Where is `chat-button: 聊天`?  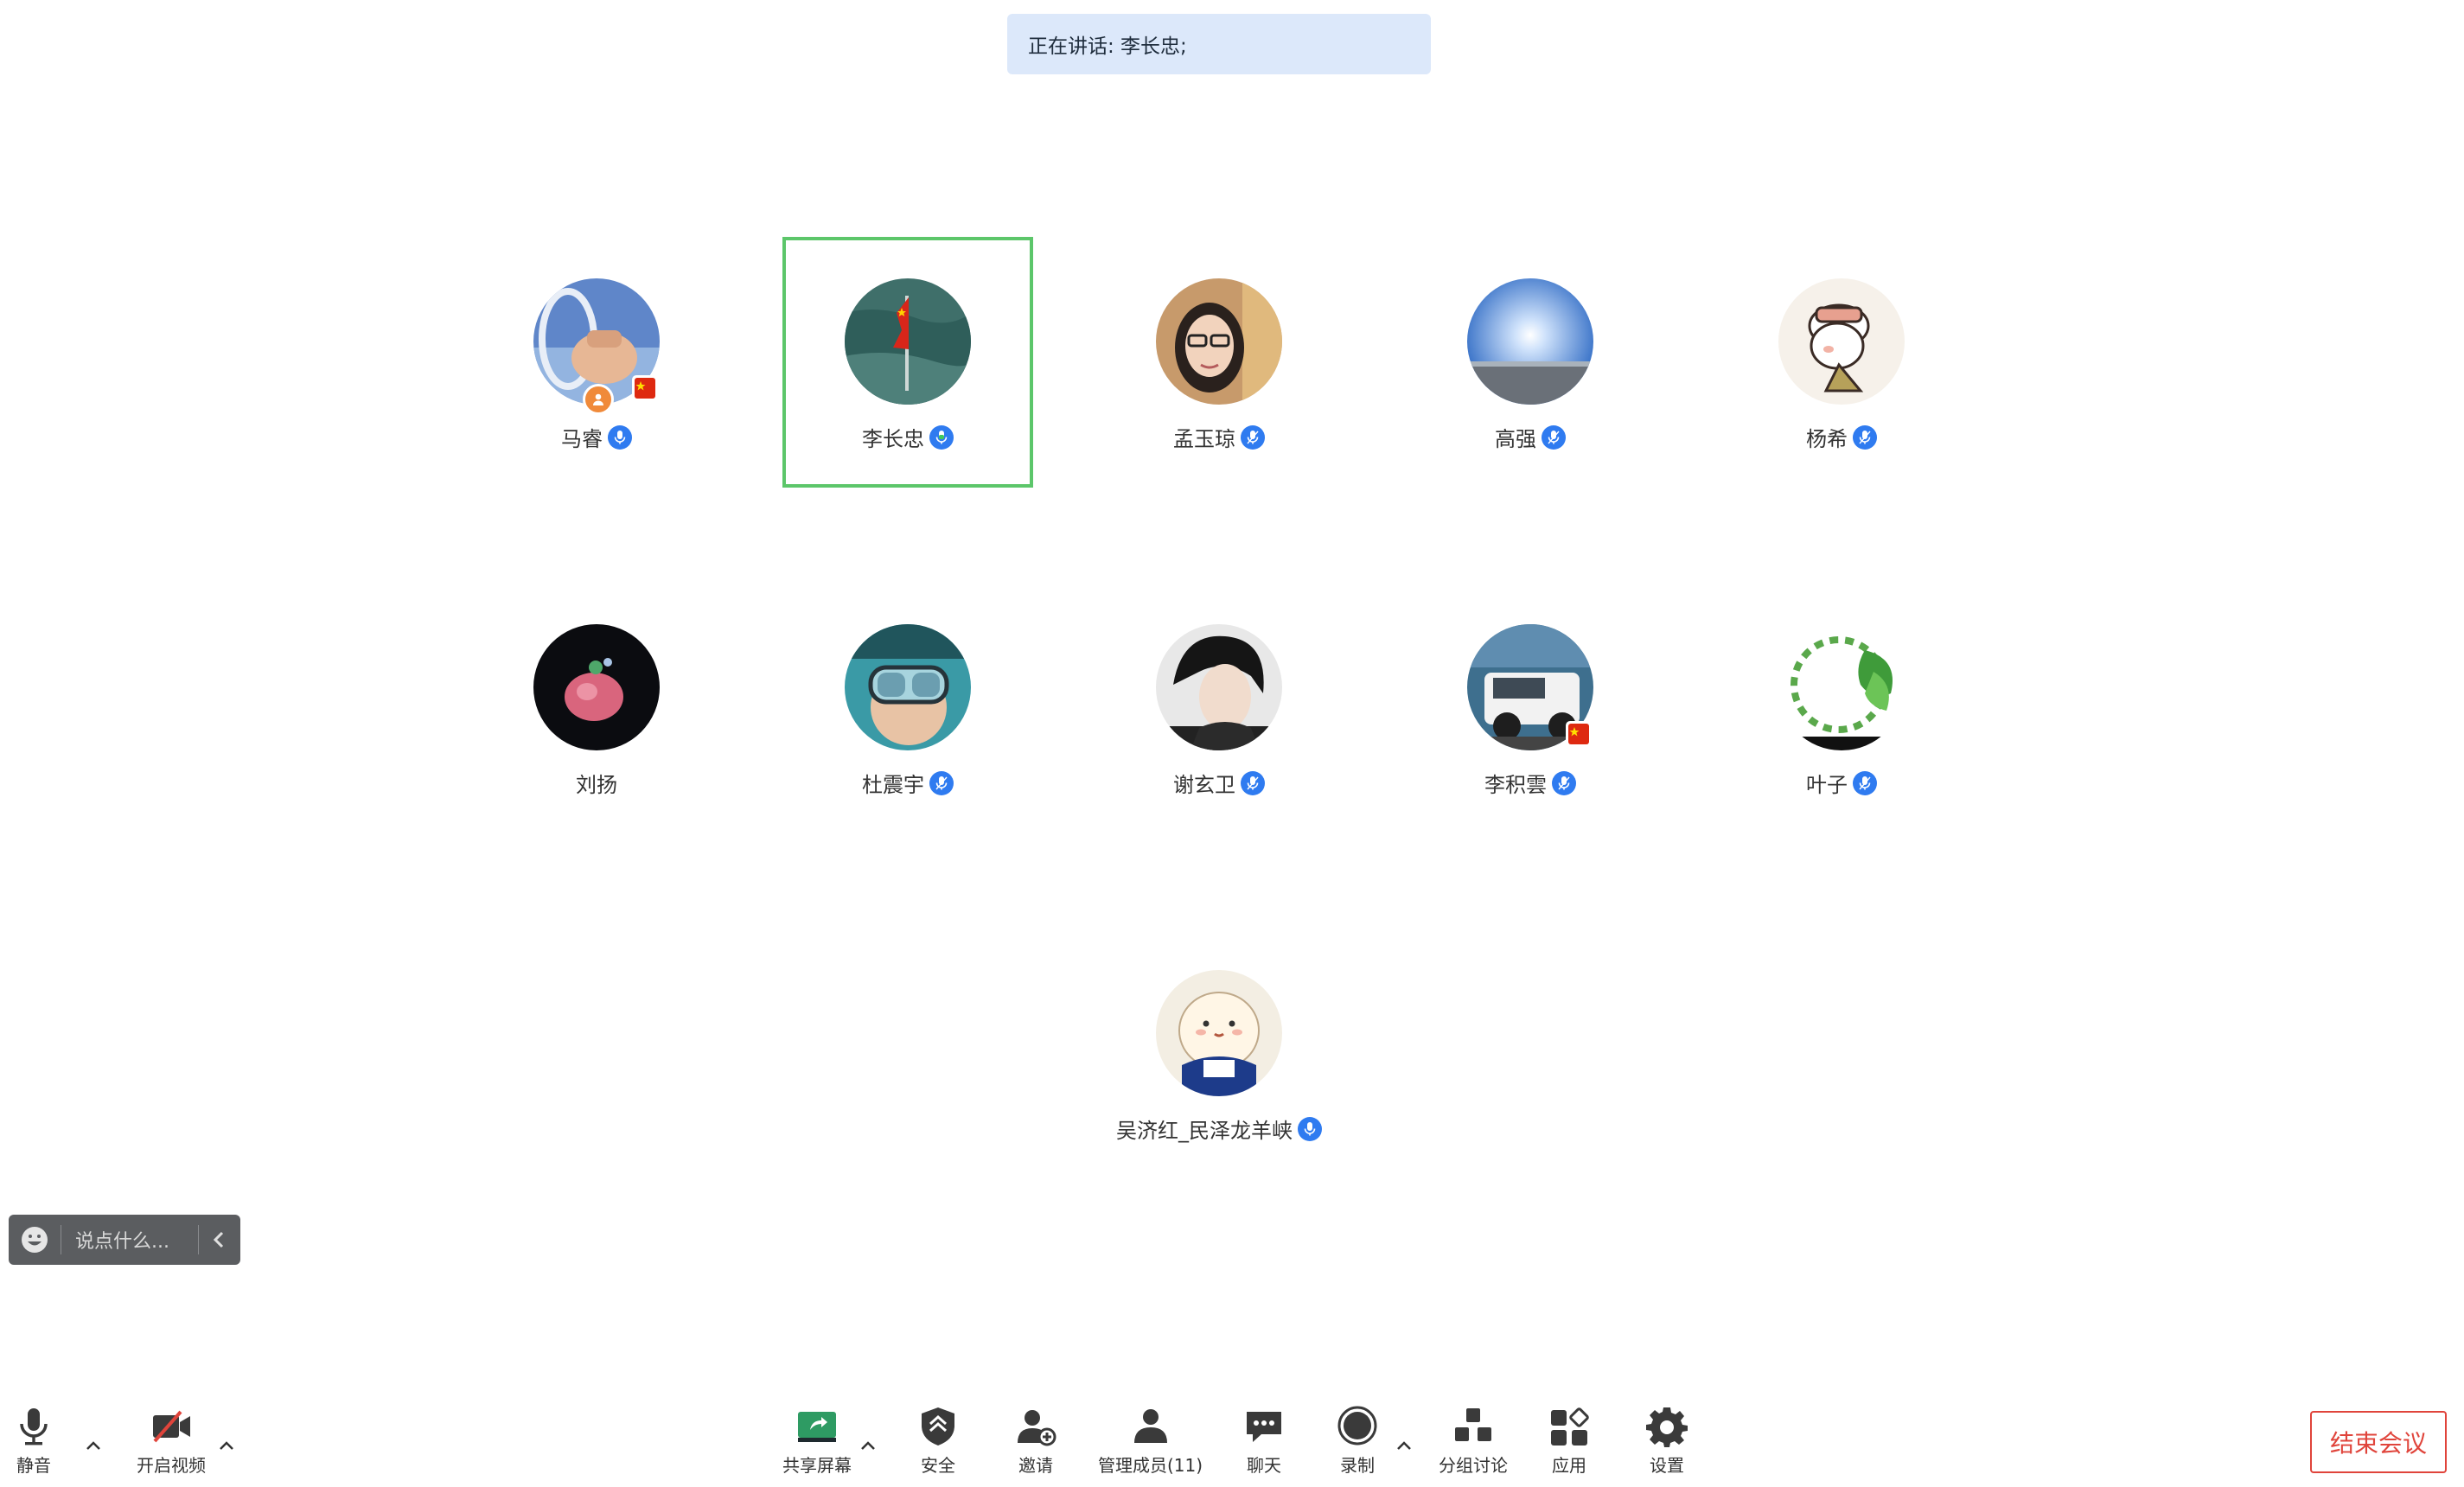
chat-button: 聊天 is located at coordinates (1264, 1441).